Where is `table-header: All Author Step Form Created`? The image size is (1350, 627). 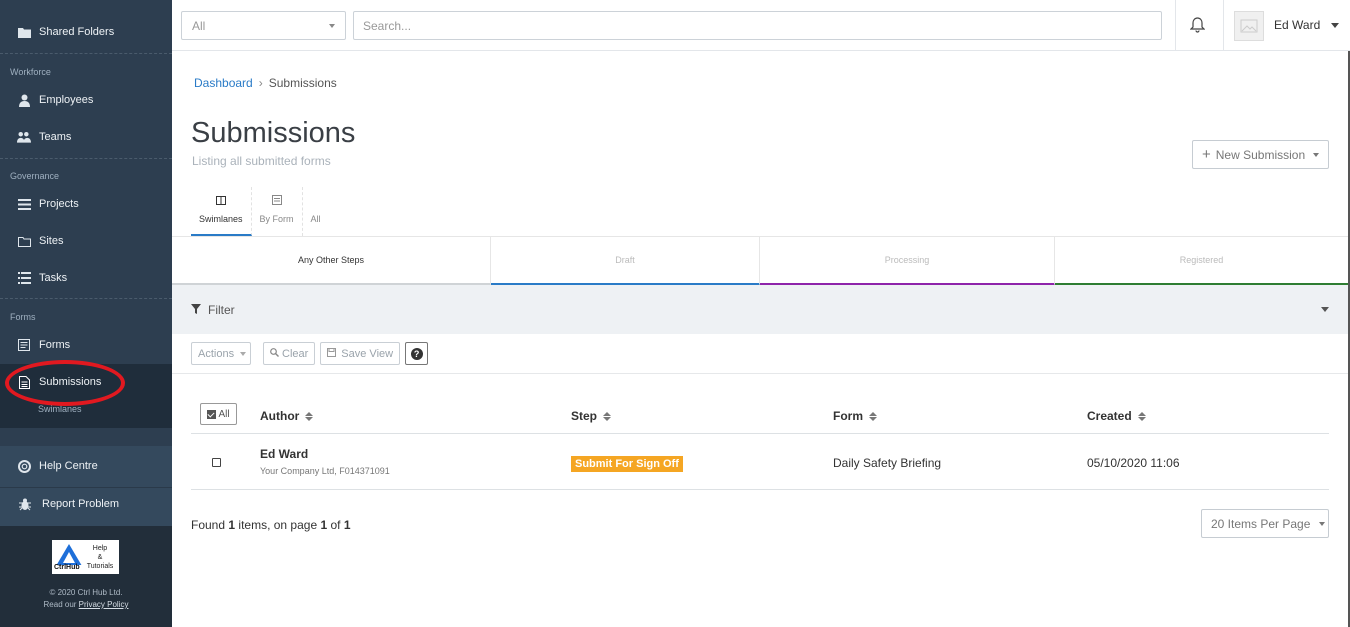 table-header: All Author Step Form Created is located at coordinates (760, 416).